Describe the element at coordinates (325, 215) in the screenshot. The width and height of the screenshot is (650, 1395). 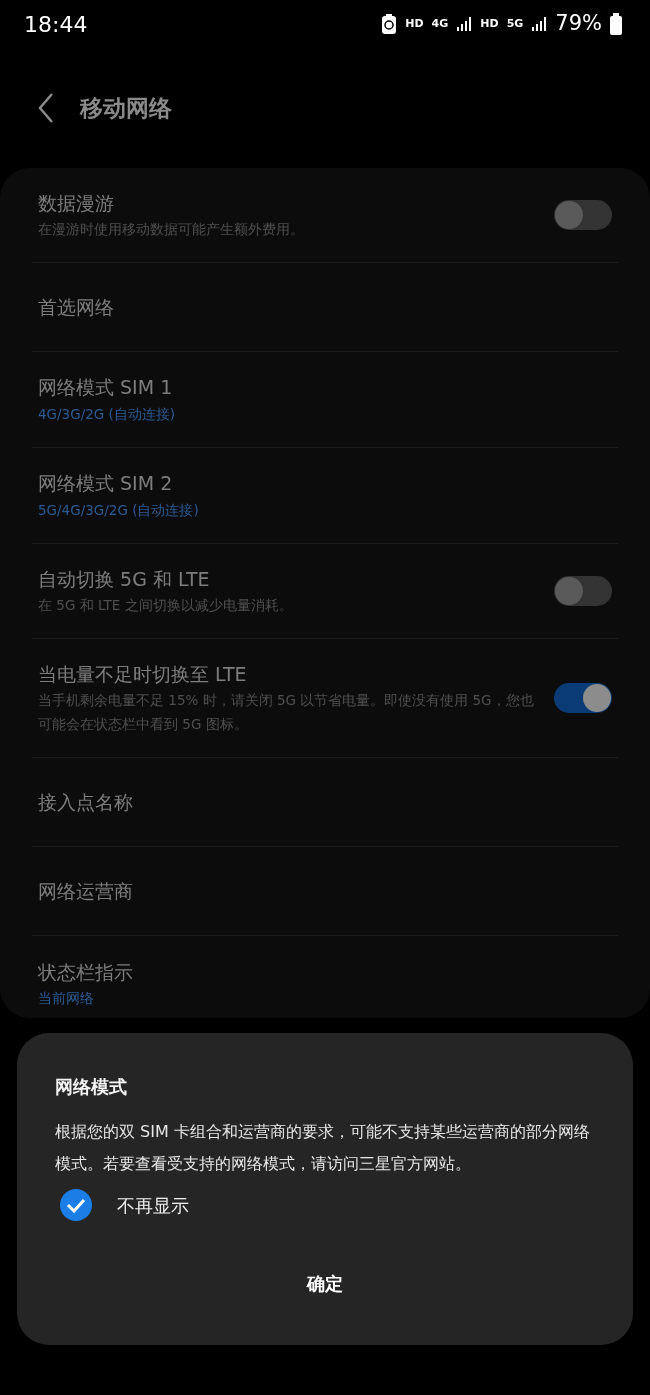
I see `settings-row: 数据漫游 在漫游时使用移动数据可能产生额外费用。` at that location.